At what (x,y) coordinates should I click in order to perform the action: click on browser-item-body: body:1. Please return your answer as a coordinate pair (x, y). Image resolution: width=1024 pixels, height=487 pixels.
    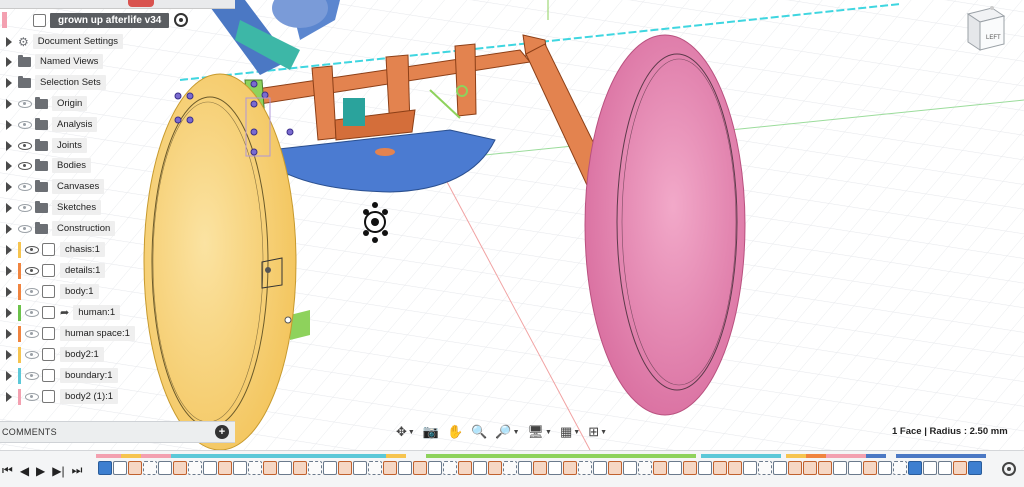
    Looking at the image, I should click on (49, 291).